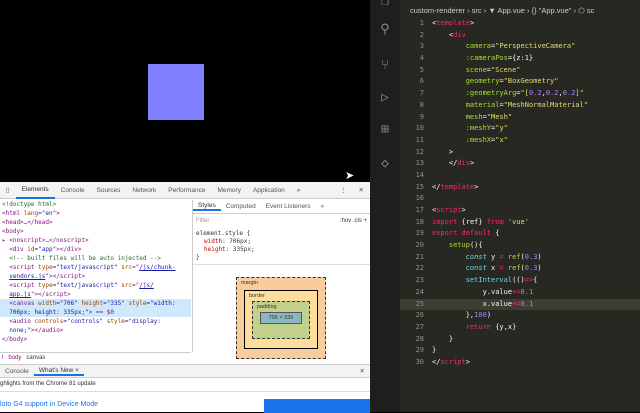  I want to click on news-item-link: loto G4 support in Device Mode, so click(49, 404).